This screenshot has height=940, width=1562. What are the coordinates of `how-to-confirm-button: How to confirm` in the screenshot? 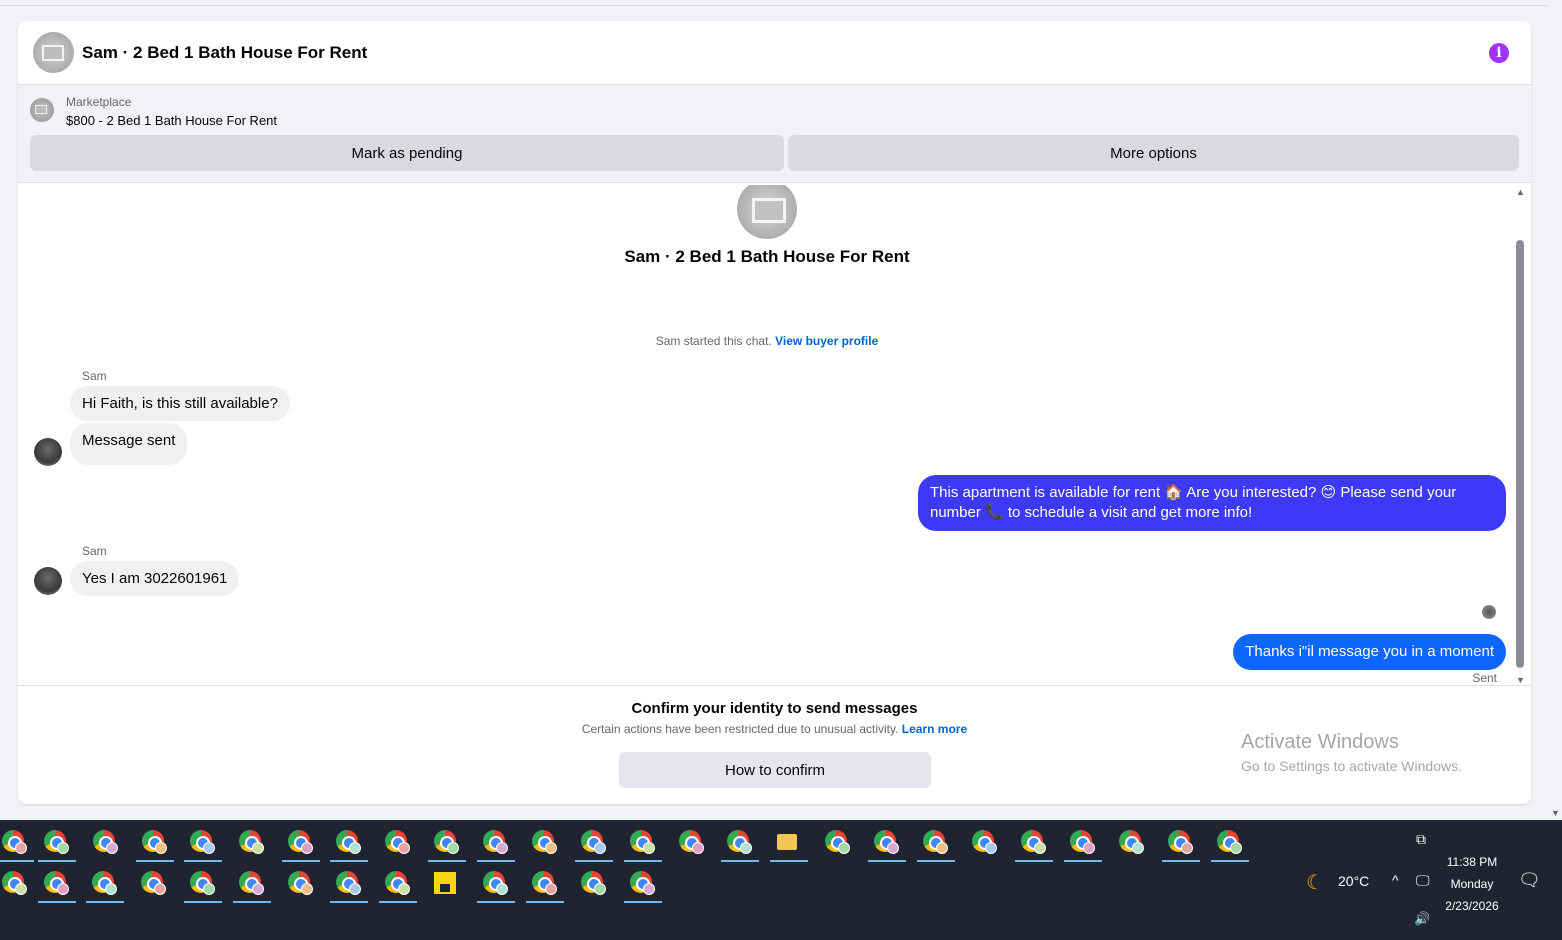 It's located at (775, 770).